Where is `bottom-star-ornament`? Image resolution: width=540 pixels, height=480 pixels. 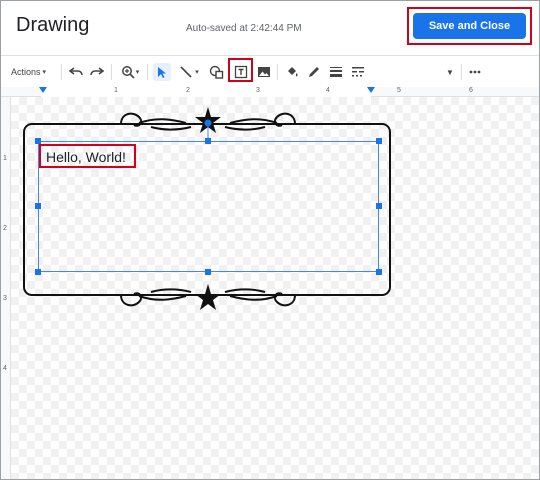 bottom-star-ornament is located at coordinates (208, 297).